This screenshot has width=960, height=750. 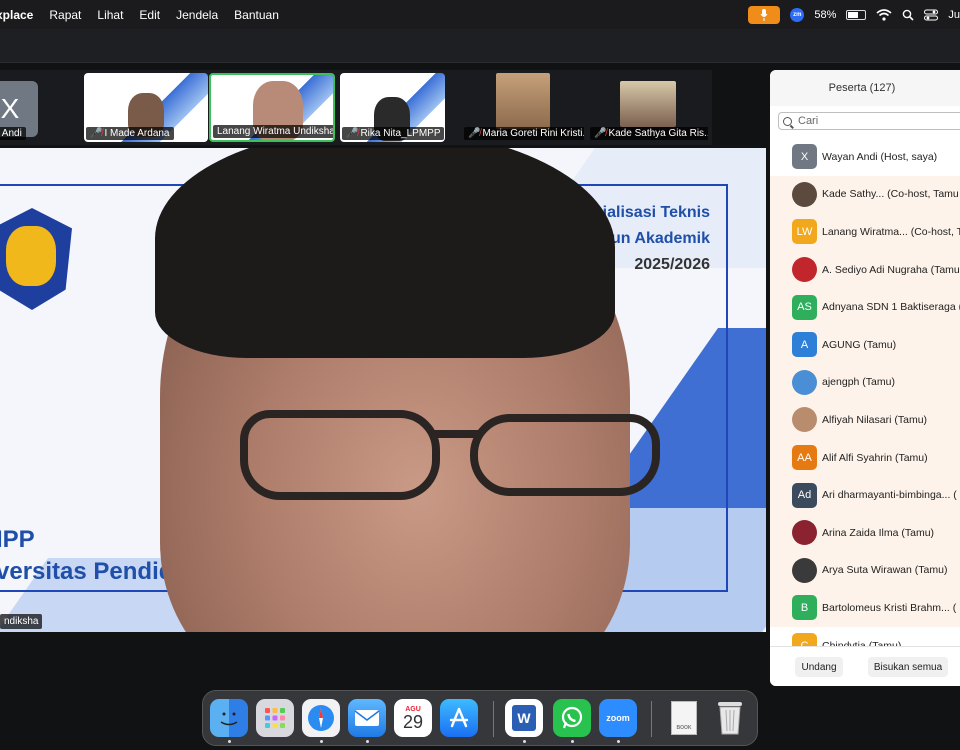 I want to click on avatar: AS, so click(x=804, y=307).